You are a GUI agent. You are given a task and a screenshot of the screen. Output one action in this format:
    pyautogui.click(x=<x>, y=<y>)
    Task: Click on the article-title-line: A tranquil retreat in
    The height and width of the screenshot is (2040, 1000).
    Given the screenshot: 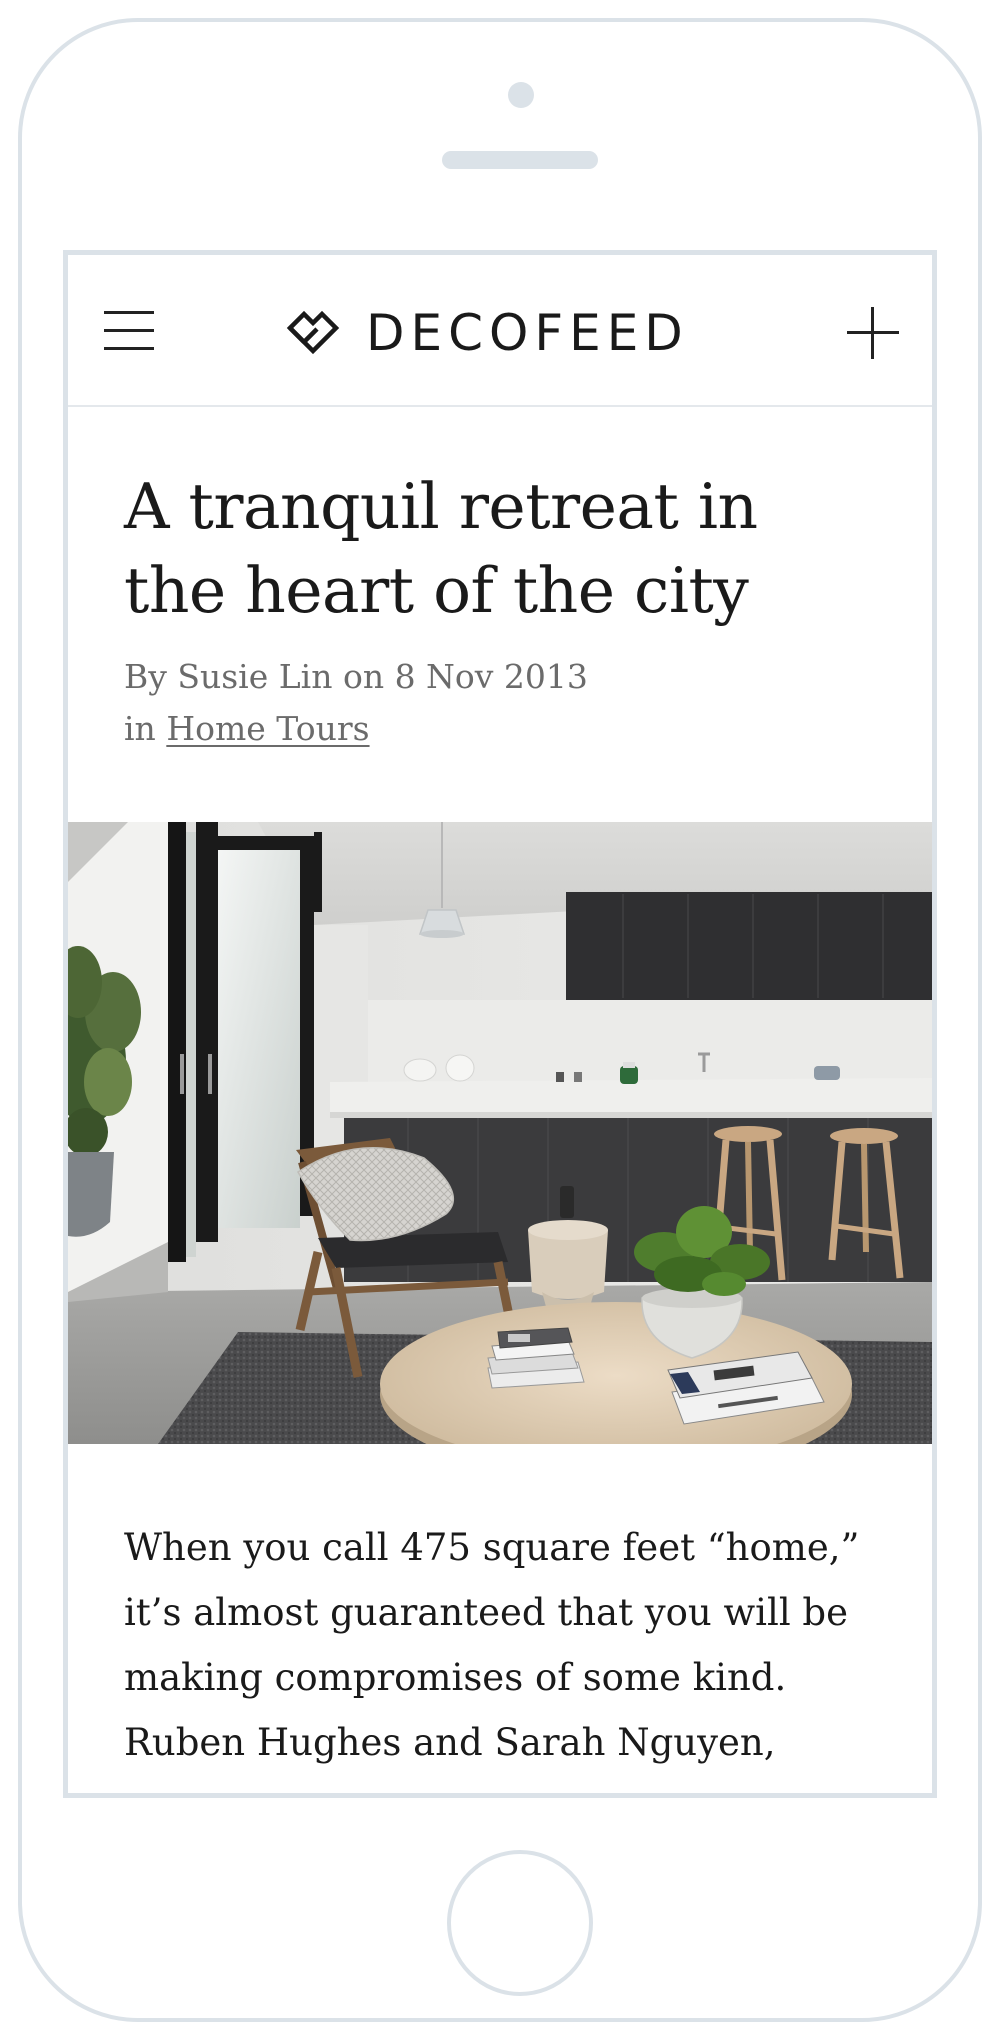 What is the action you would take?
    pyautogui.click(x=441, y=506)
    